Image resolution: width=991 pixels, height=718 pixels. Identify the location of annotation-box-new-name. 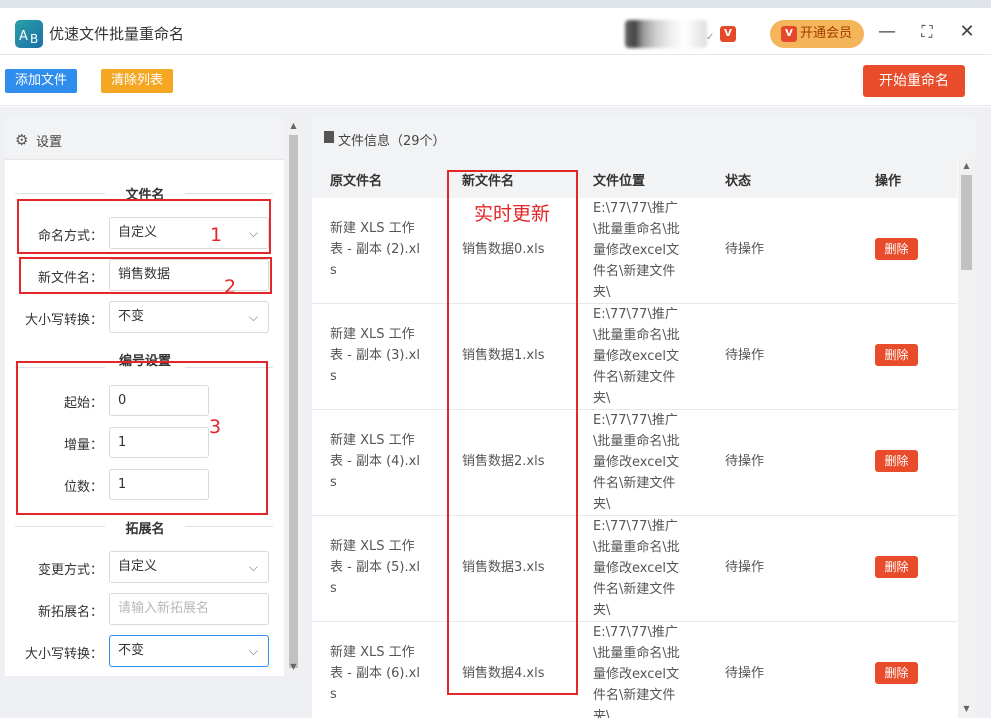
(512, 432).